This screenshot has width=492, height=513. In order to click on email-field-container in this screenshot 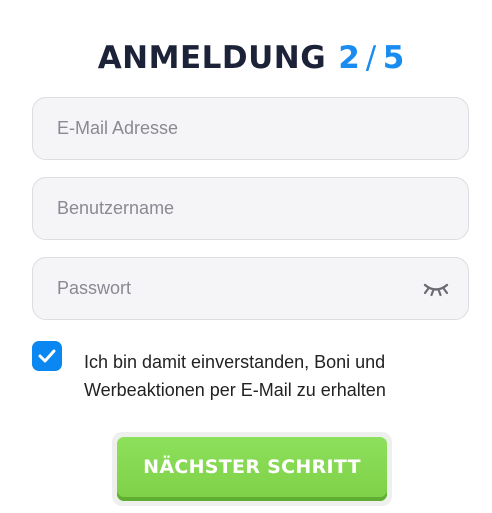, I will do `click(250, 128)`.